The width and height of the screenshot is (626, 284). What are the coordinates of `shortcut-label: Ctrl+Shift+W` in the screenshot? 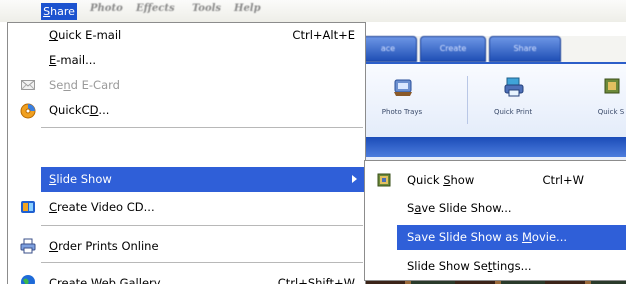 It's located at (316, 280).